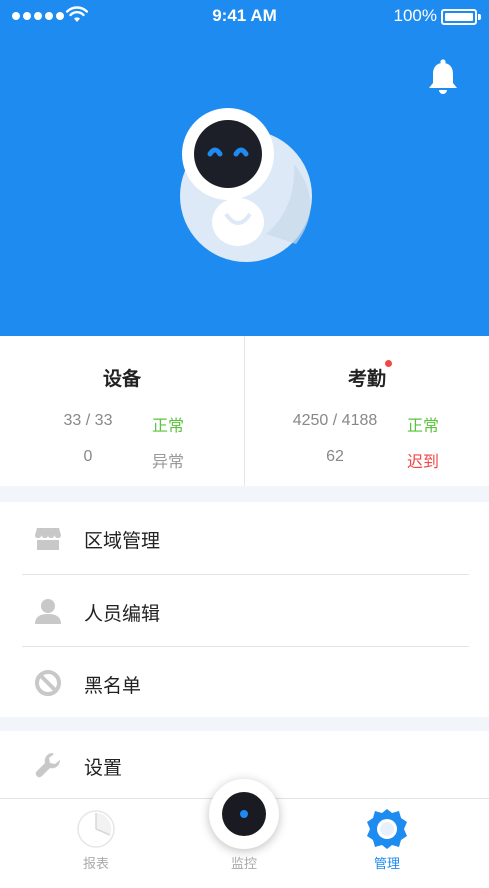  Describe the element at coordinates (366, 379) in the screenshot. I see `attendance-title: 考勤` at that location.